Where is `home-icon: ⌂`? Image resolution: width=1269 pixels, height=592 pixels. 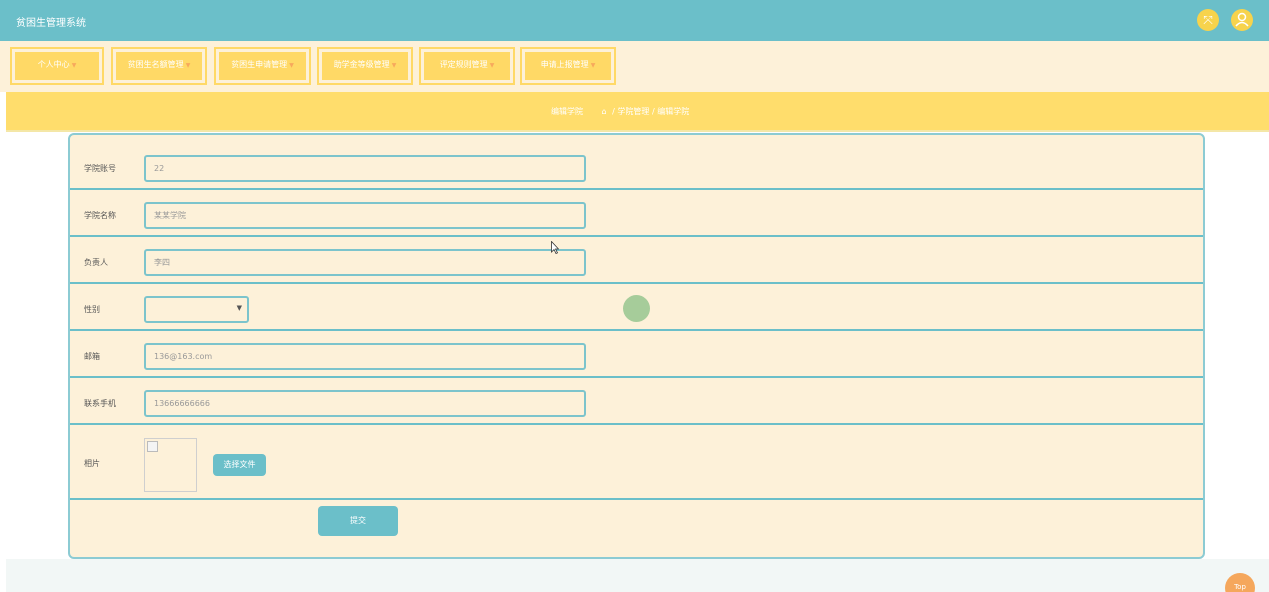
home-icon: ⌂ is located at coordinates (604, 111).